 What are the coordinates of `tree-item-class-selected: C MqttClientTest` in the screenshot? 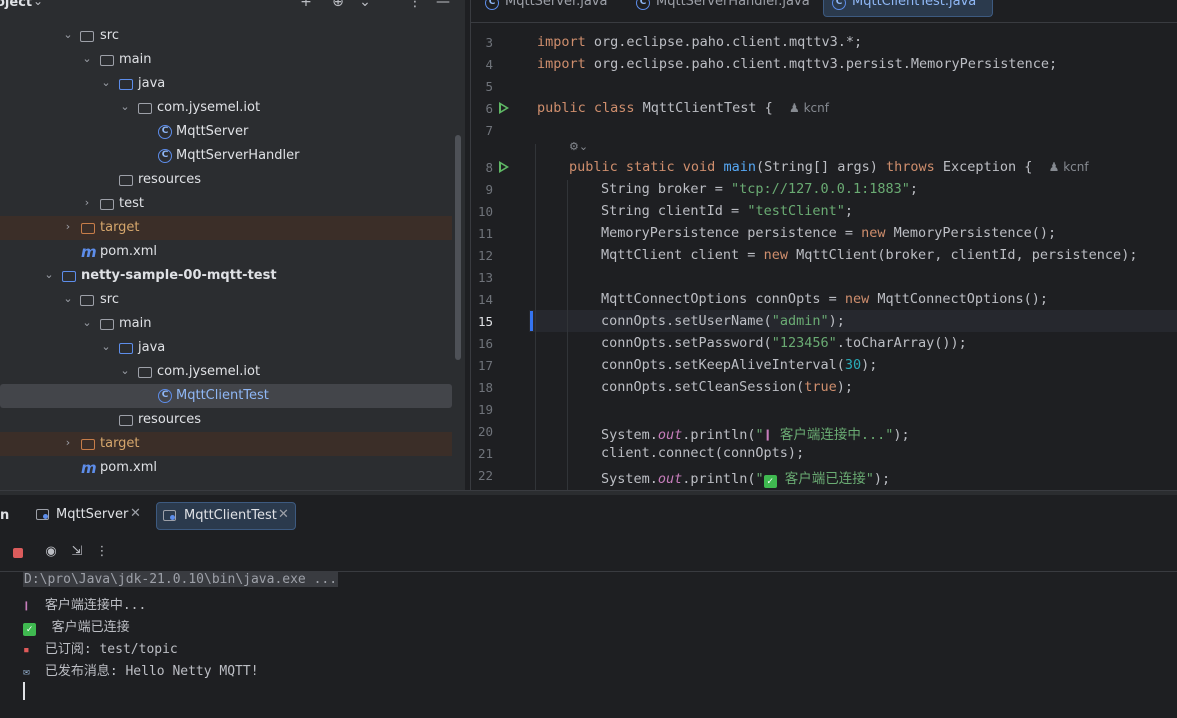 It's located at (226, 396).